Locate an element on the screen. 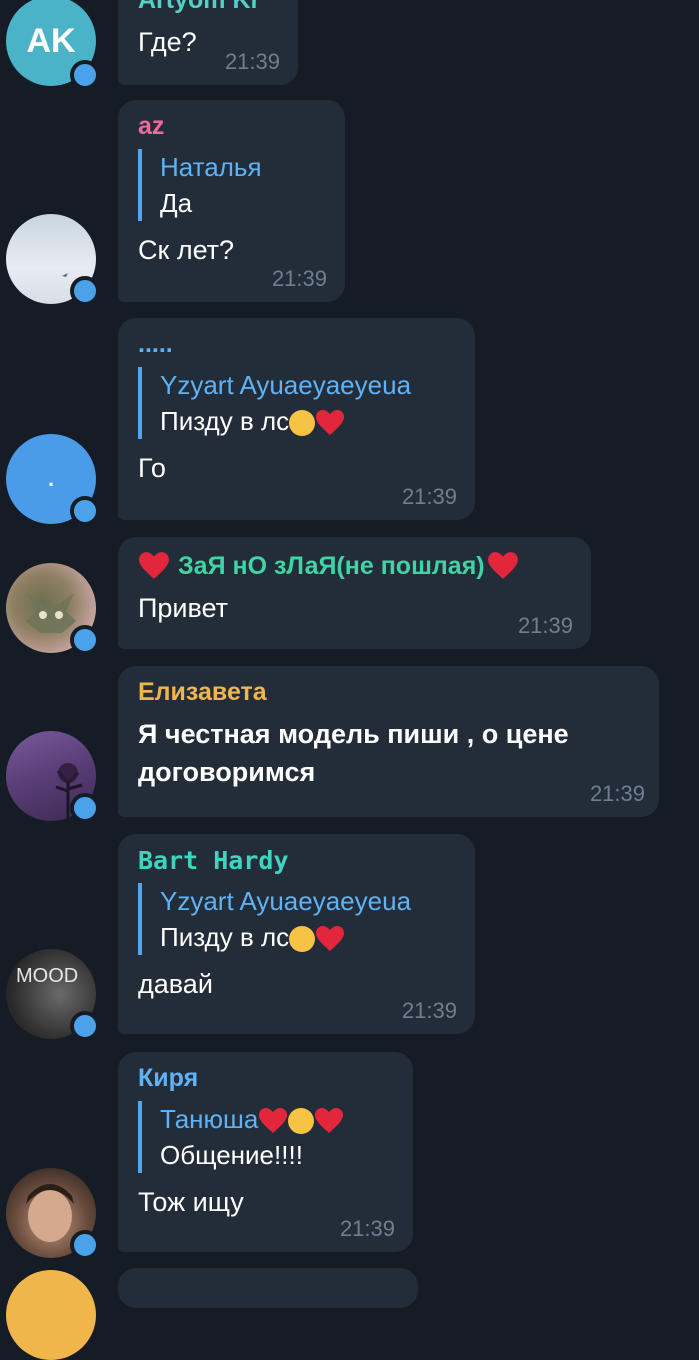  reply-quote: Наталья Да is located at coordinates (231, 185).